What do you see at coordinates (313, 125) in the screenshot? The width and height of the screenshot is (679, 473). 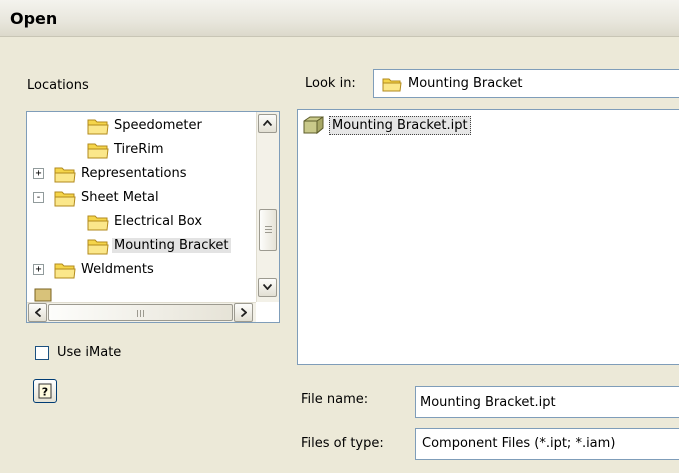 I see `part-file-icon` at bounding box center [313, 125].